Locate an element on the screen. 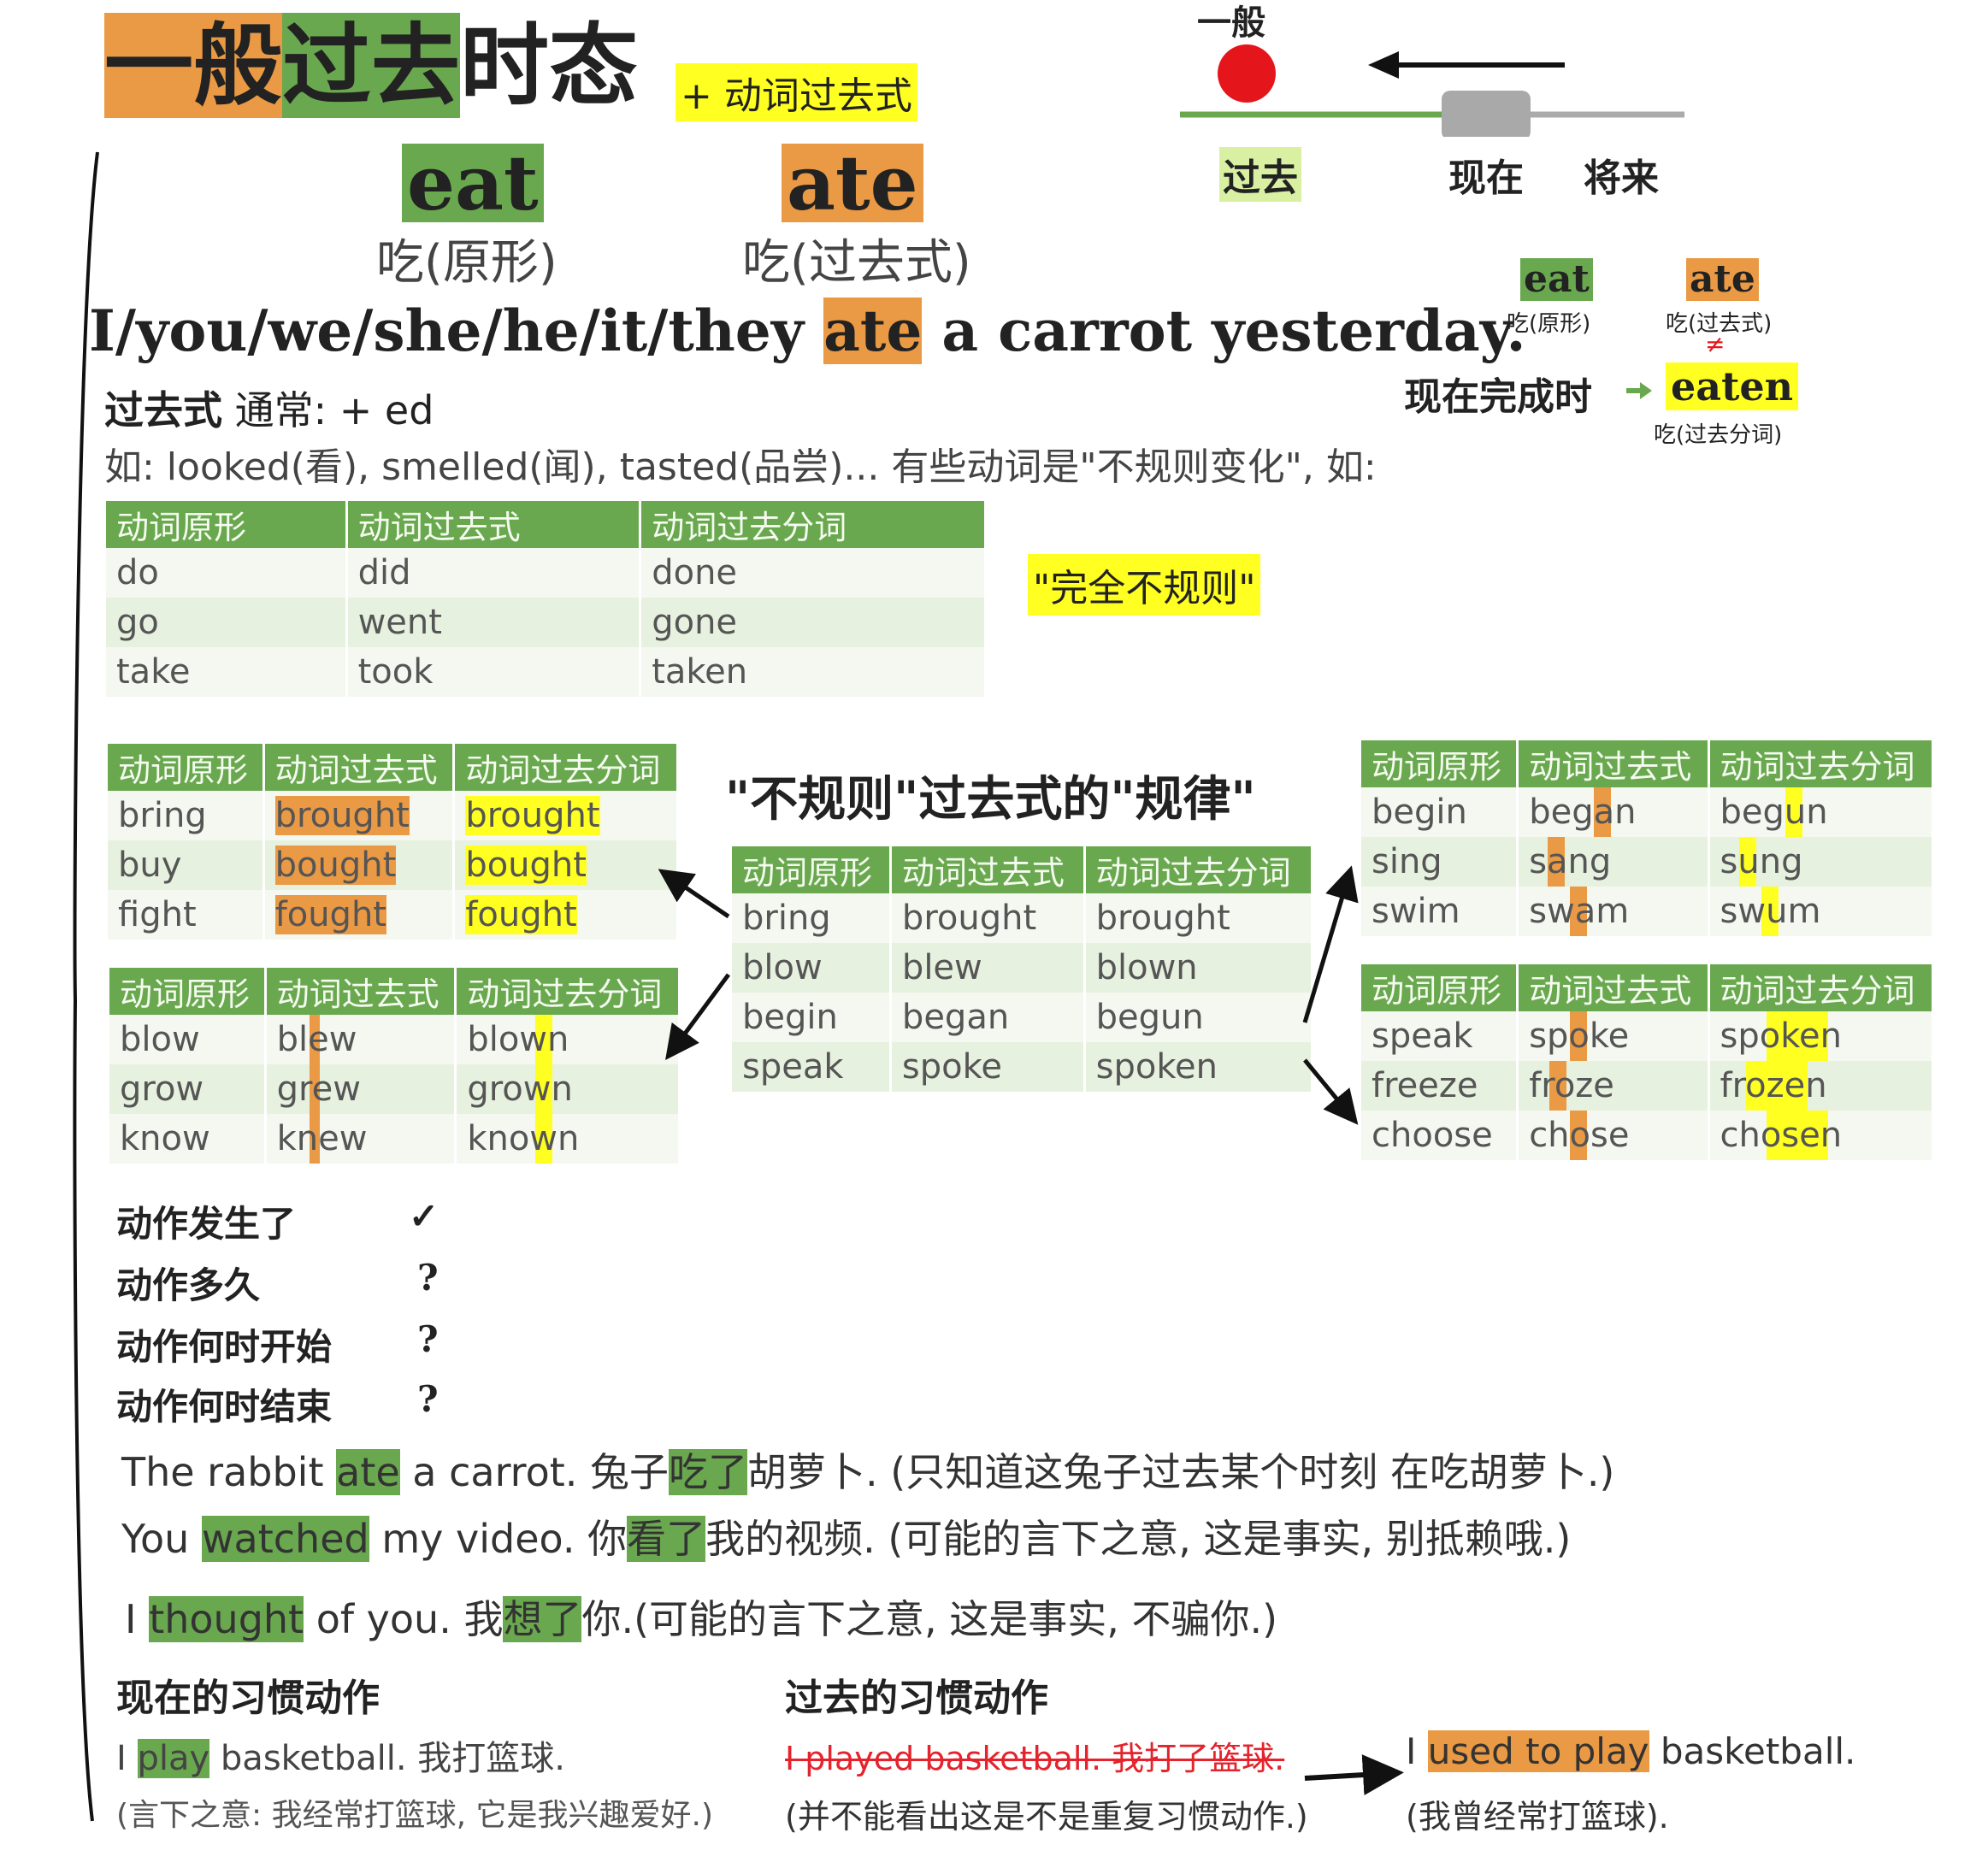 The height and width of the screenshot is (1862, 1988). arrow-to-o is located at coordinates (1331, 1091).